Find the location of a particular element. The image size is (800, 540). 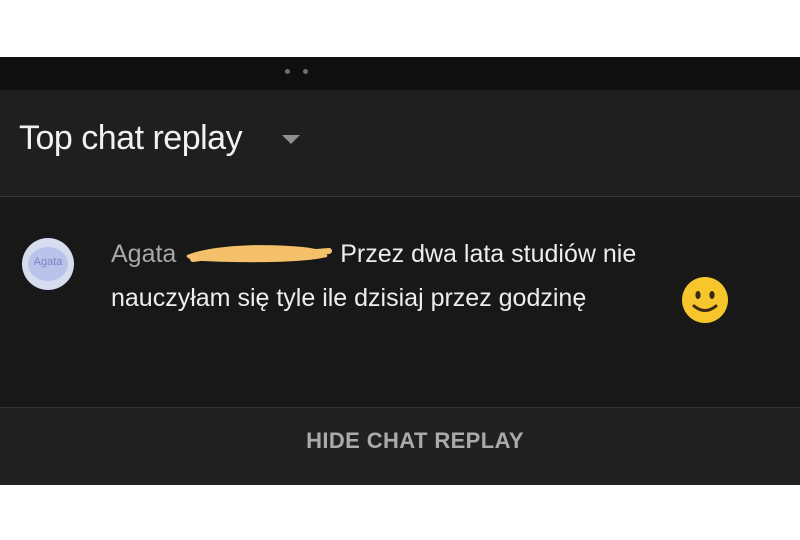

avatar: Agata is located at coordinates (48, 264).